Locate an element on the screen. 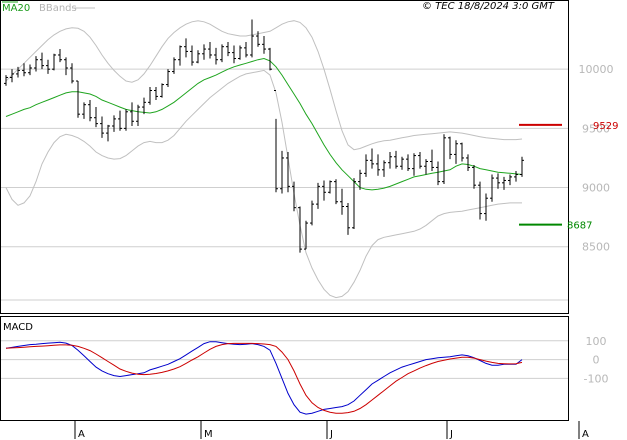  level-label-low: 8687 is located at coordinates (579, 226).